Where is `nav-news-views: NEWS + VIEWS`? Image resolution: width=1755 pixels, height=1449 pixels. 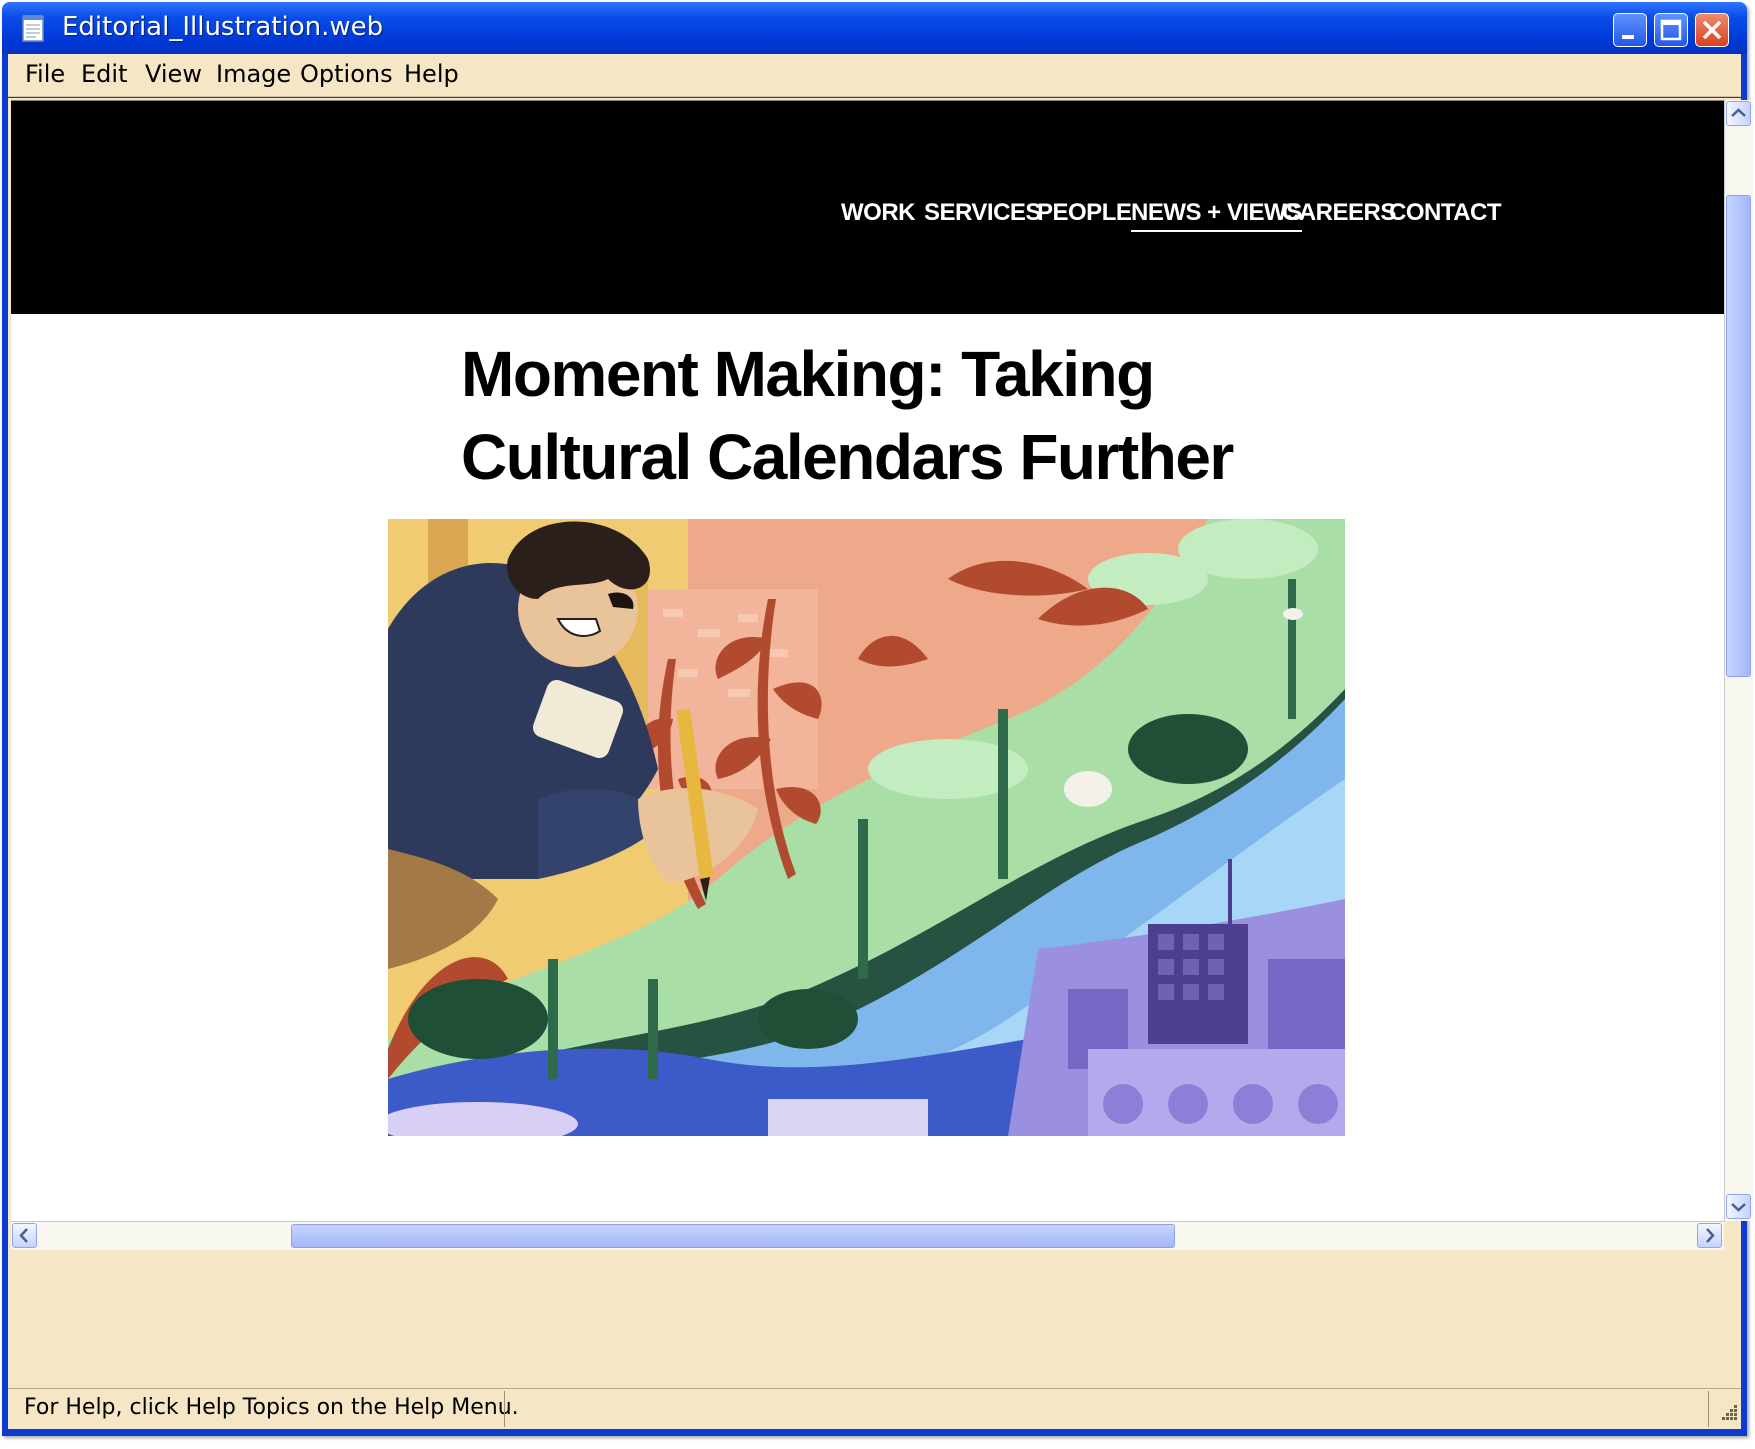 nav-news-views: NEWS + VIEWS is located at coordinates (1216, 215).